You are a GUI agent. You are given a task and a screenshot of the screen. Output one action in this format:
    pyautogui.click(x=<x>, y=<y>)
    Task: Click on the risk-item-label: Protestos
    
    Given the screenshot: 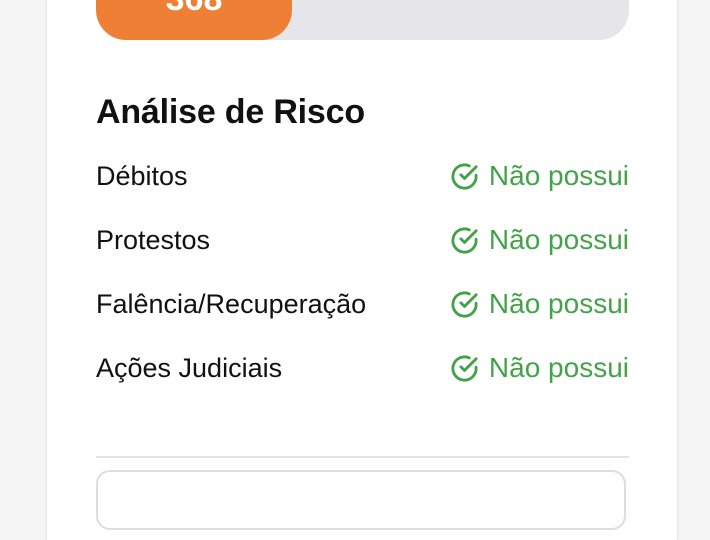 What is the action you would take?
    pyautogui.click(x=153, y=240)
    